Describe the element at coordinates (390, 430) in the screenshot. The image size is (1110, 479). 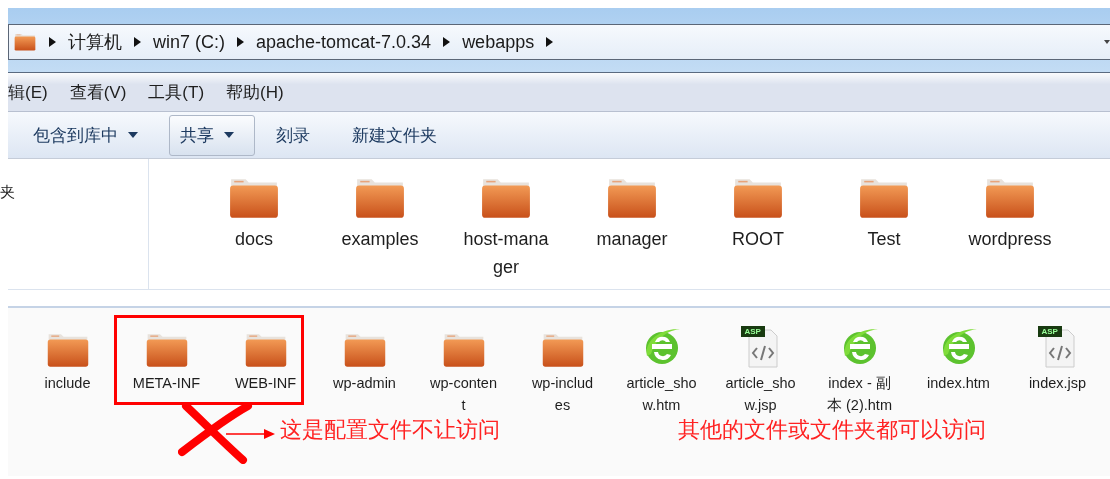
I see `annotation-text: 这是配置文件不让访问` at that location.